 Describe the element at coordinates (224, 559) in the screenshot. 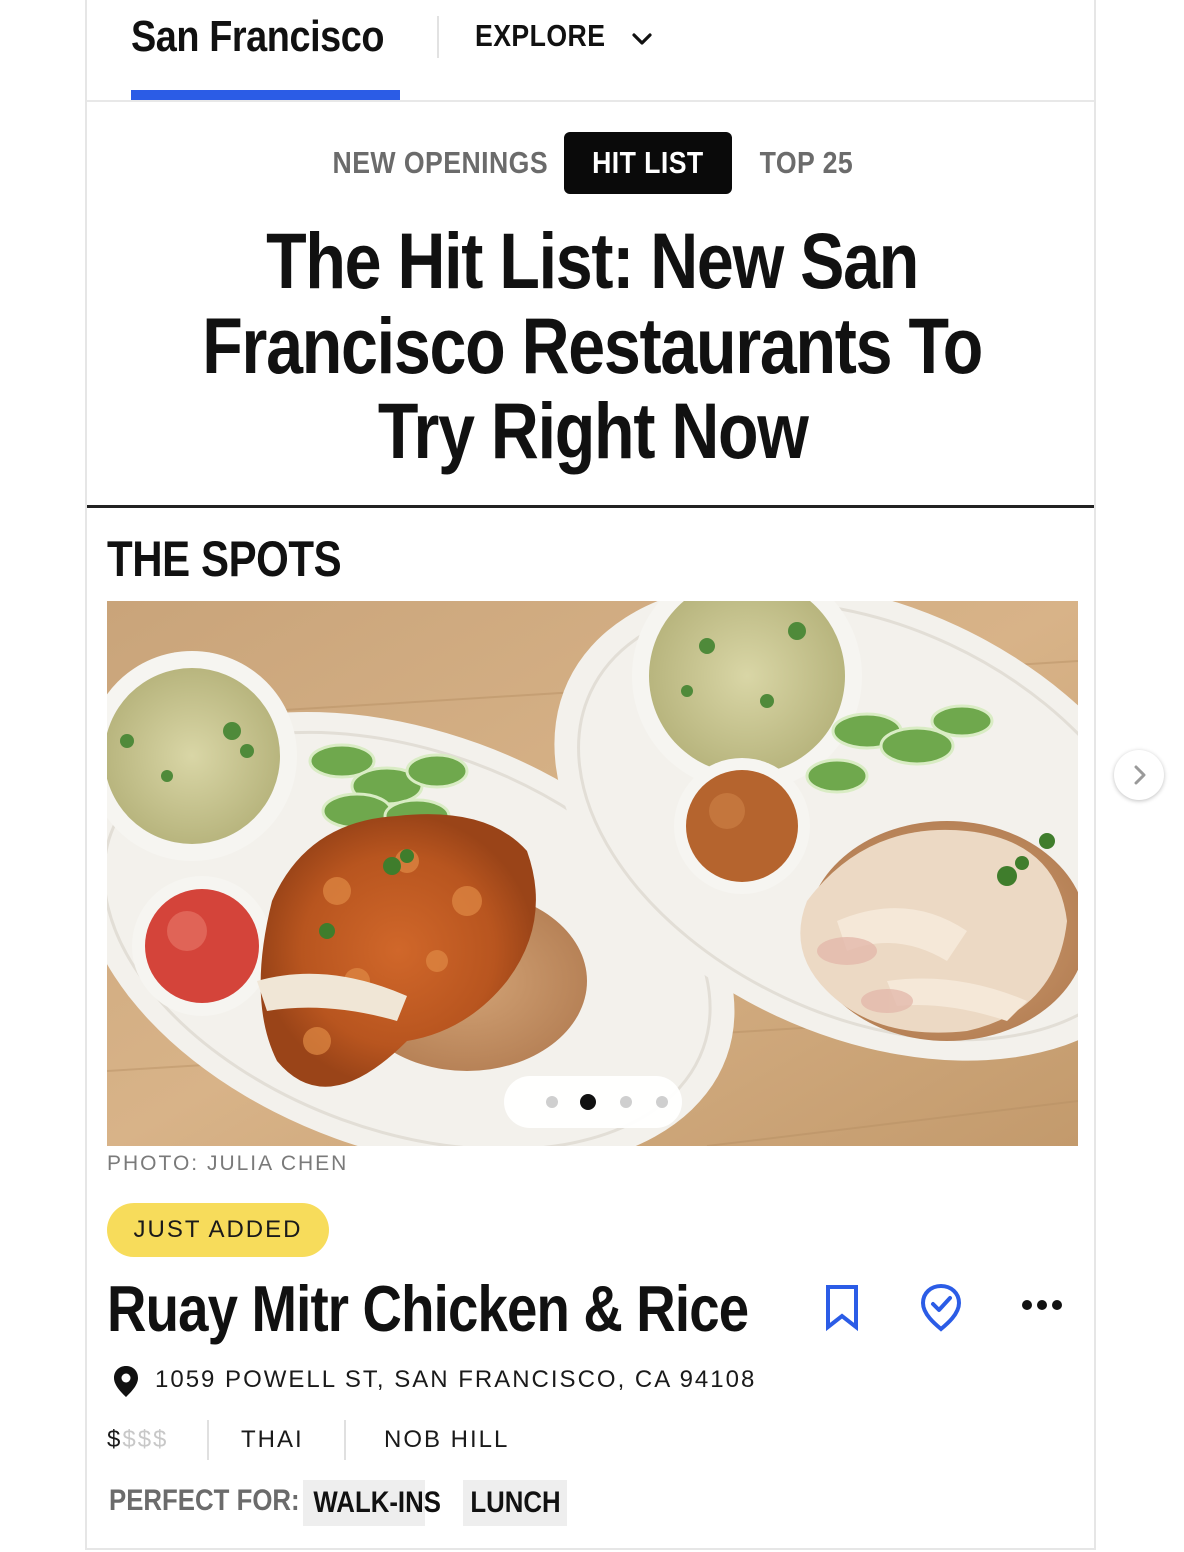

I see `section-title: THE SPOTS` at that location.